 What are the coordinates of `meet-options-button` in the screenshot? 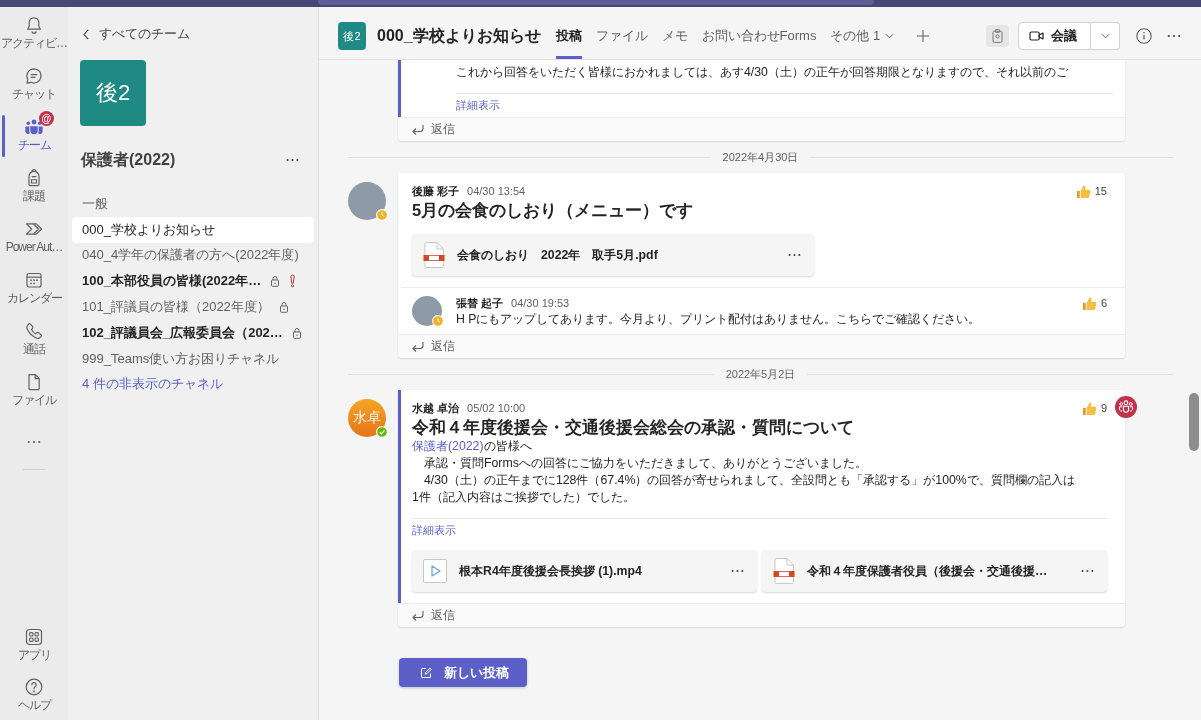 It's located at (1105, 36).